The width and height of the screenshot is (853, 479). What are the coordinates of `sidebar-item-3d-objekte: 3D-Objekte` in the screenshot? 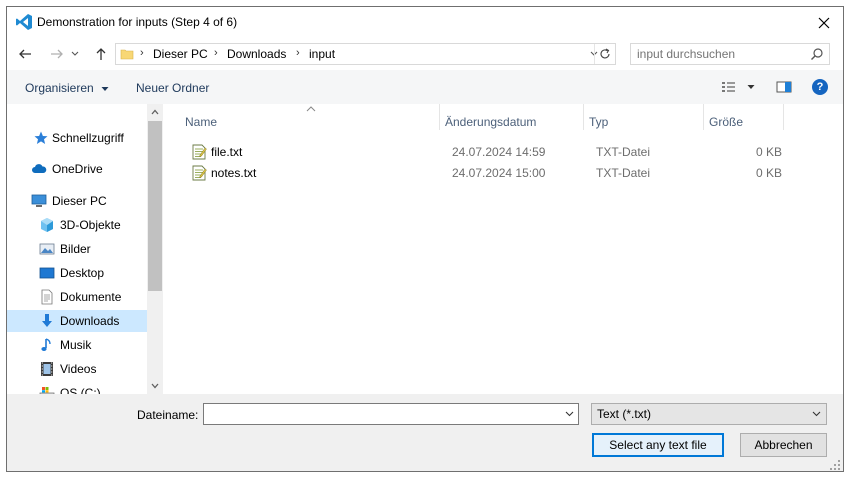 It's located at (77, 225).